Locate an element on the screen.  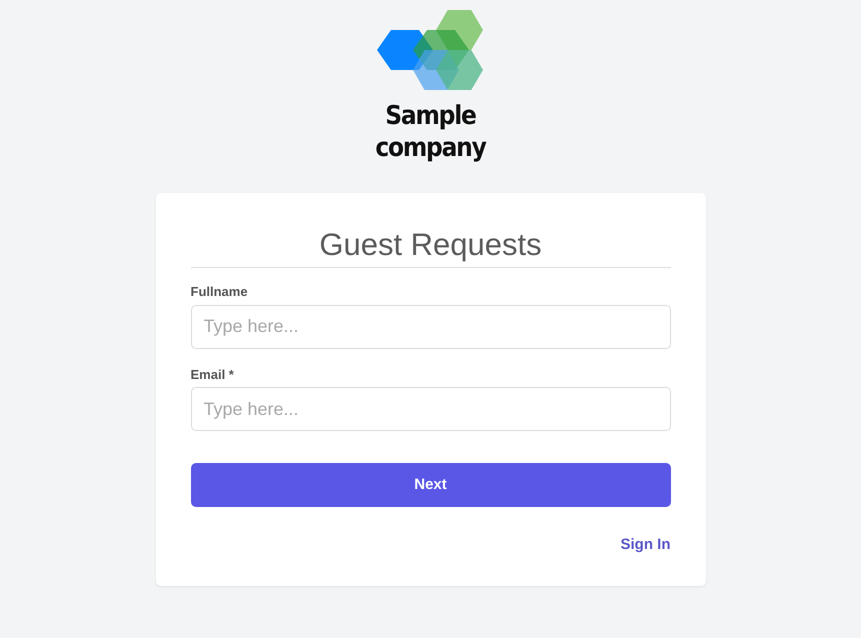
field-label: Email * is located at coordinates (212, 375).